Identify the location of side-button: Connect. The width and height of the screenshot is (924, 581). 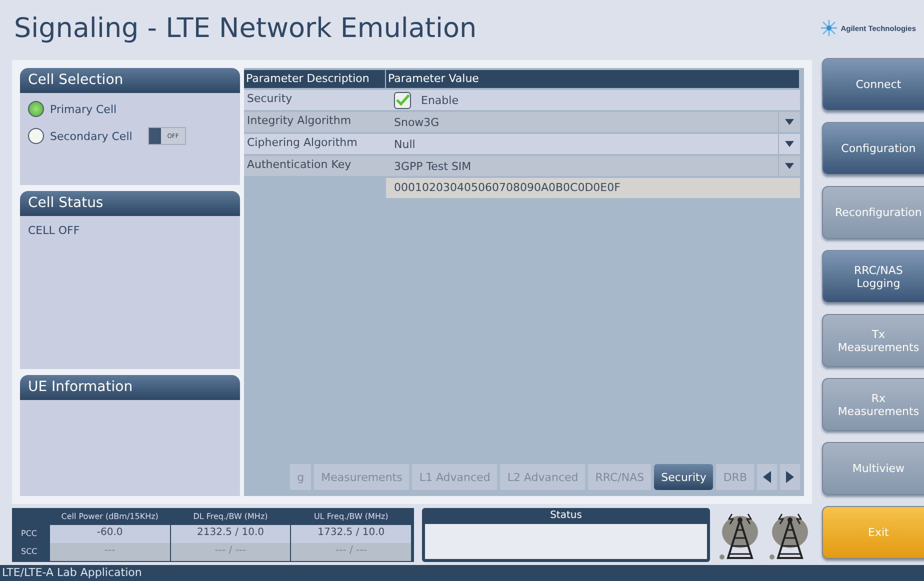
(873, 84).